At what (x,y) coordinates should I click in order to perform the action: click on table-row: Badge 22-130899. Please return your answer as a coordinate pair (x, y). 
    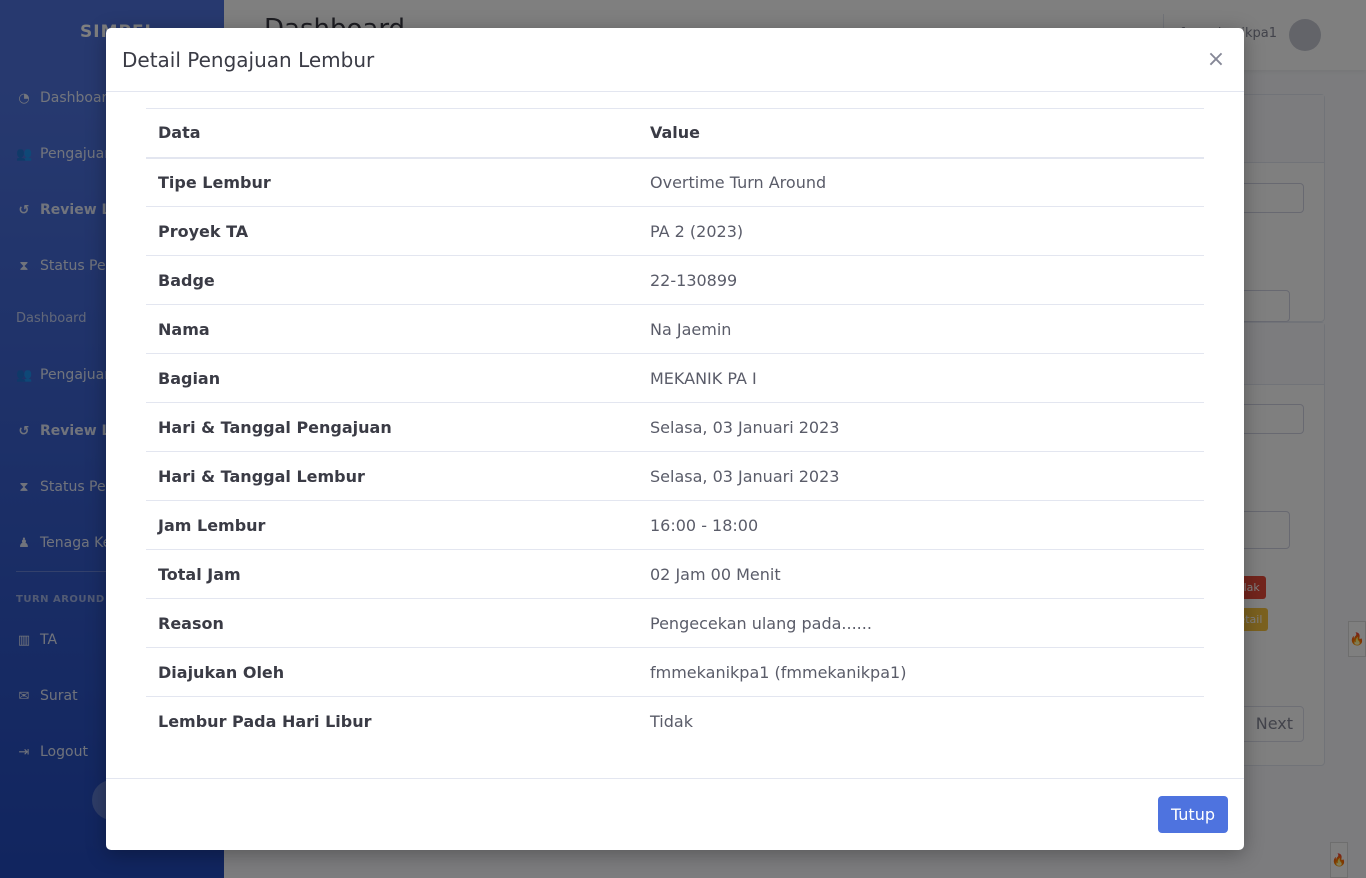
    Looking at the image, I should click on (675, 280).